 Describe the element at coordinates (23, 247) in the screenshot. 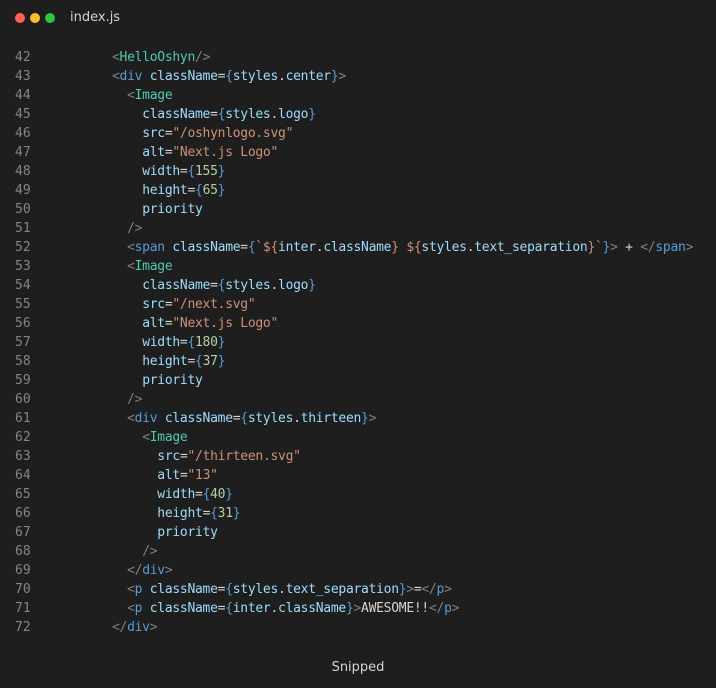

I see `line-number: 52` at that location.